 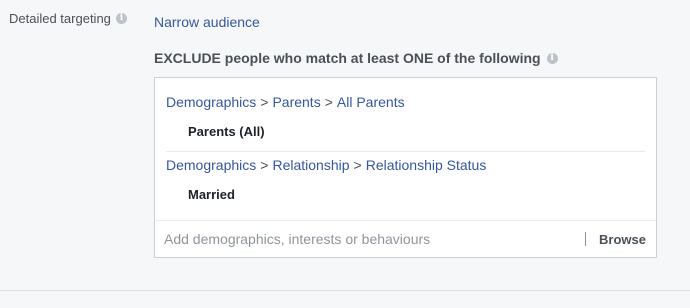 What do you see at coordinates (426, 165) in the screenshot?
I see `breadcrumb-item: Relationship Status` at bounding box center [426, 165].